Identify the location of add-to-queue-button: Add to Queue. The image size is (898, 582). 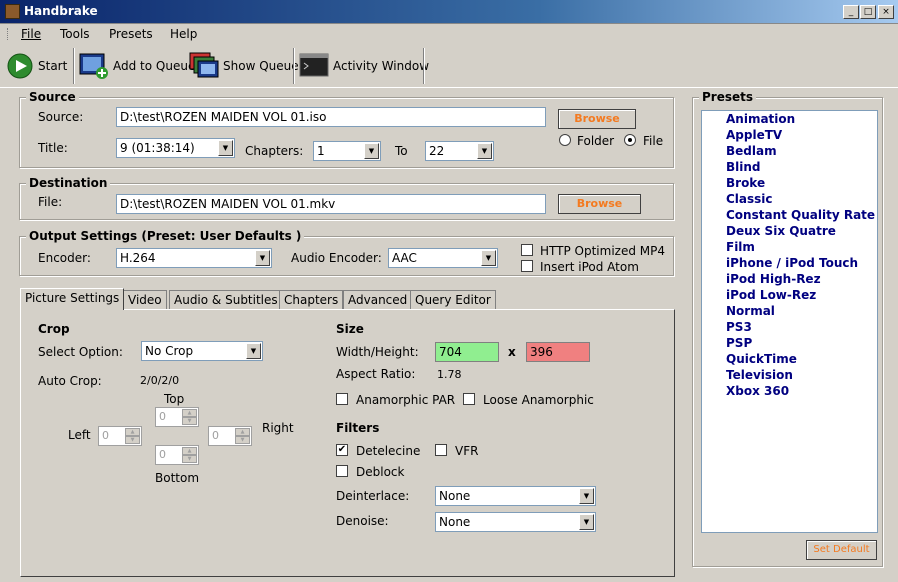
(137, 66).